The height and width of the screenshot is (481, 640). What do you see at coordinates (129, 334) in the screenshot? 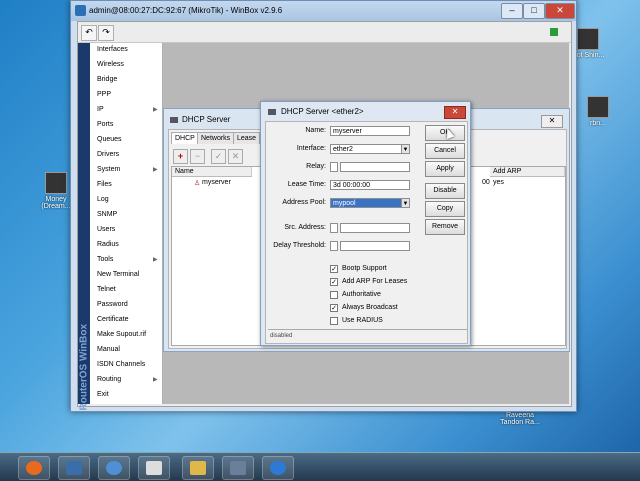
I see `menu-item-make-supout: Make Supout.rif` at bounding box center [129, 334].